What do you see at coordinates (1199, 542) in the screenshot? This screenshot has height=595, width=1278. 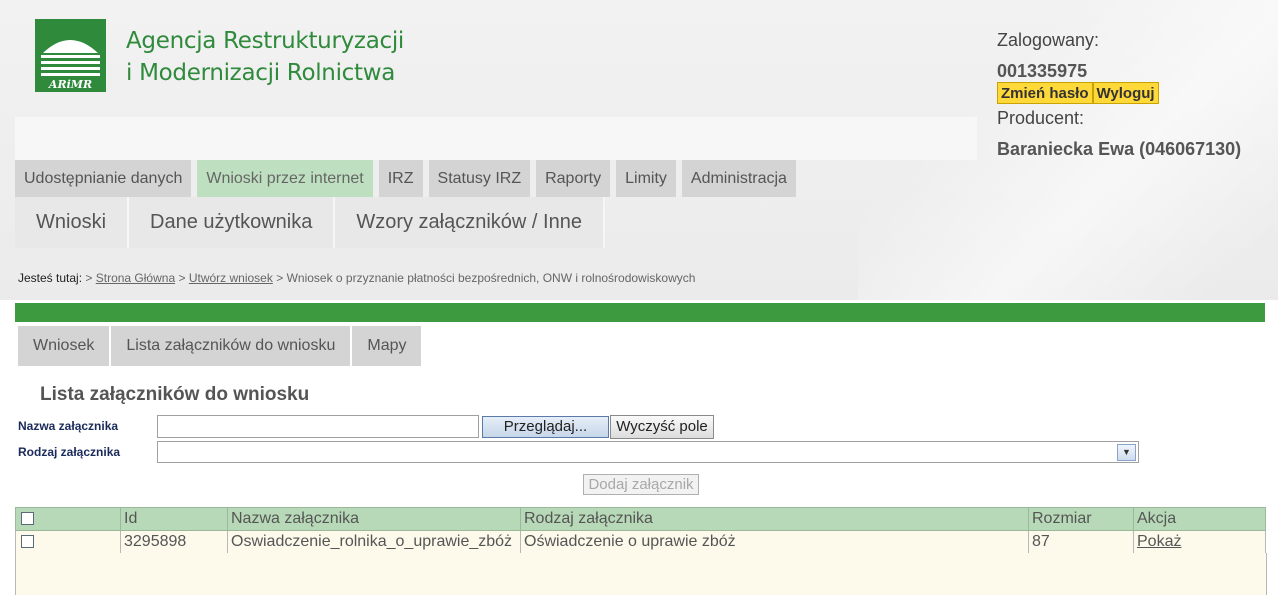 I see `cell-action: Pokaż` at bounding box center [1199, 542].